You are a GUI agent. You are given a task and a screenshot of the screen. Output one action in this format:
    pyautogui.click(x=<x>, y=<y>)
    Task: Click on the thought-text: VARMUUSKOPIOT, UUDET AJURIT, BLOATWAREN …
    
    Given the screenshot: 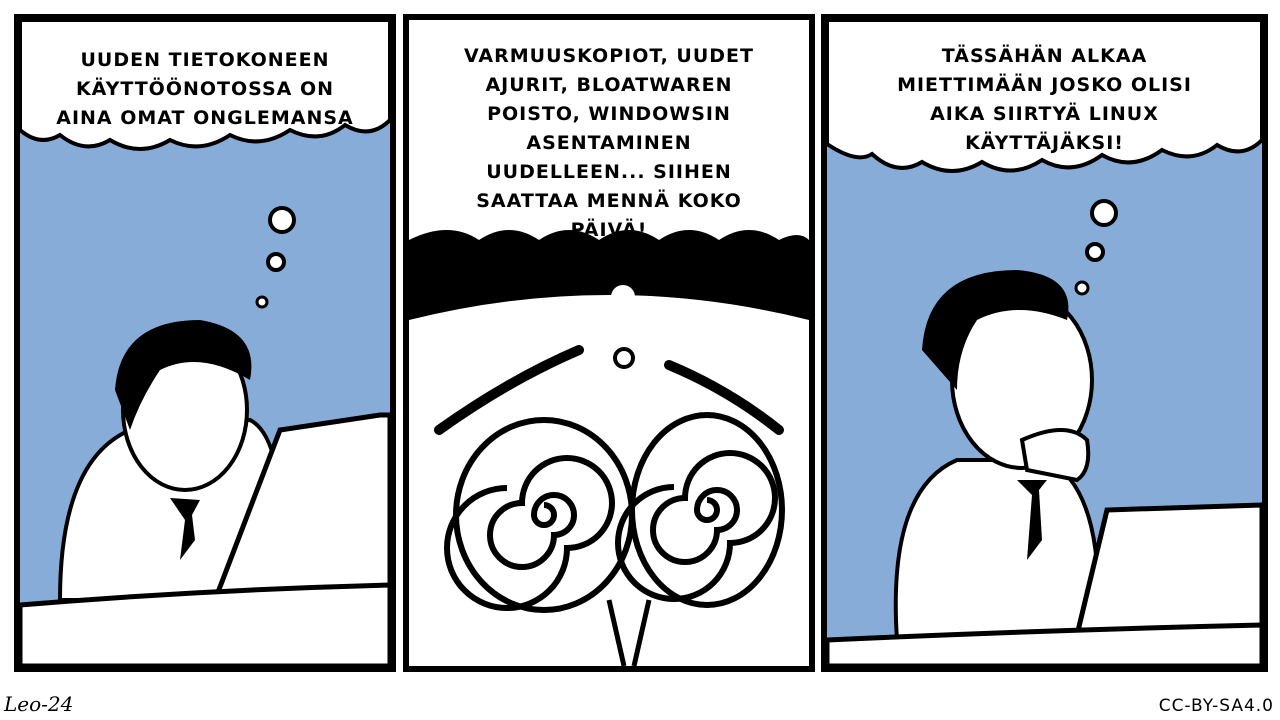 What is the action you would take?
    pyautogui.click(x=609, y=143)
    